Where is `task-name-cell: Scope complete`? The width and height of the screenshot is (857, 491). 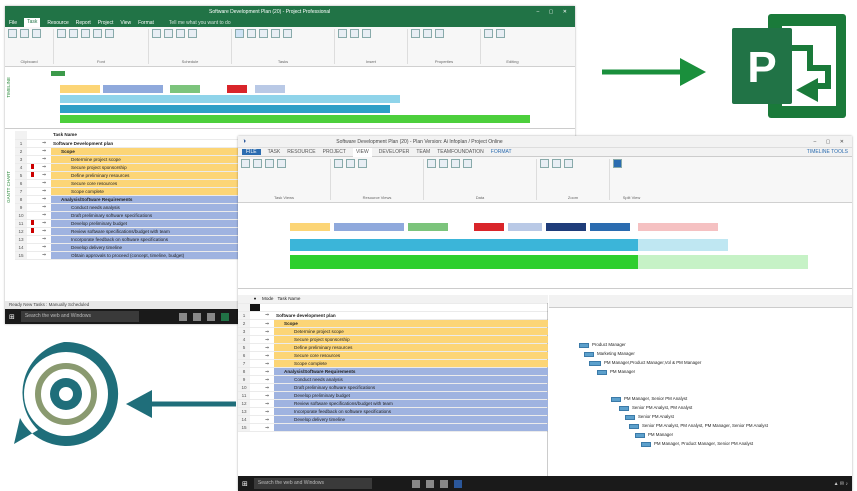 task-name-cell: Scope complete is located at coordinates (411, 363).